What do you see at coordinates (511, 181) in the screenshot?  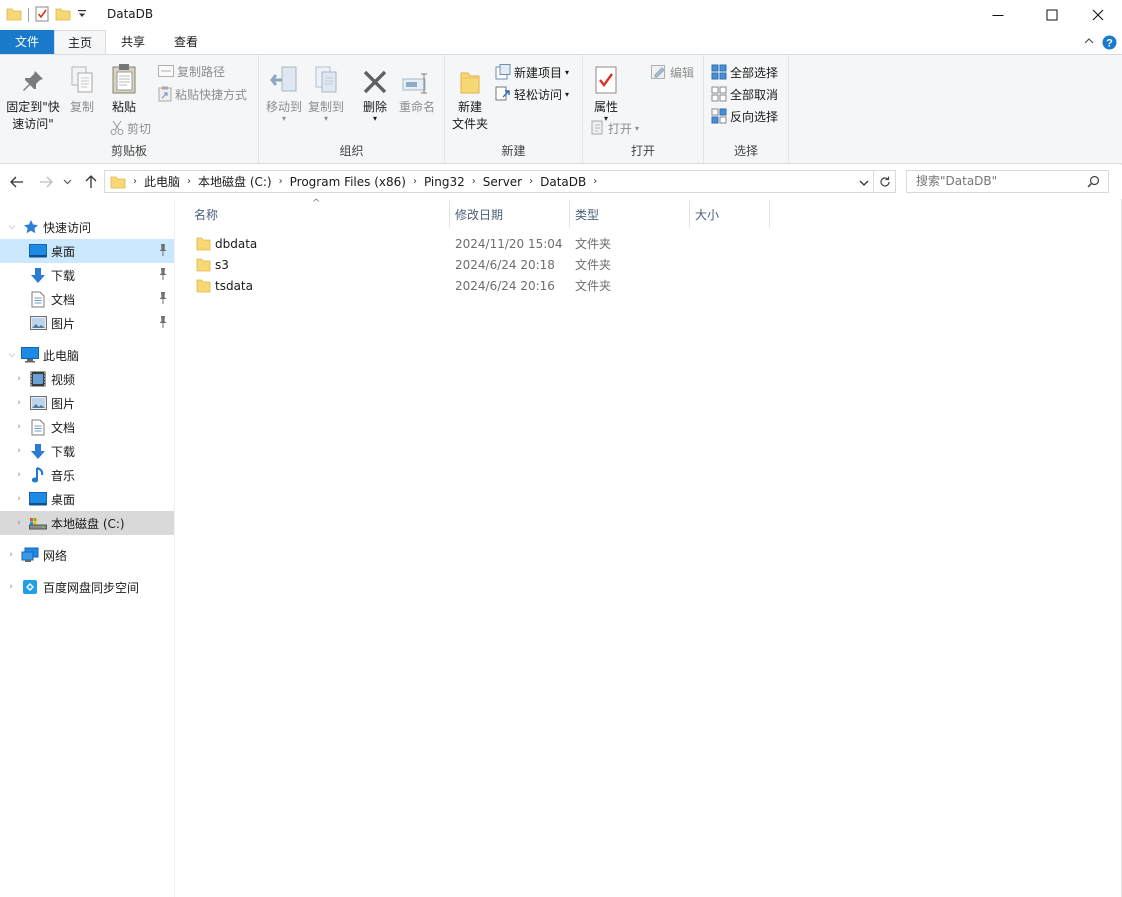 I see `breadcrumb-server: Server ›` at bounding box center [511, 181].